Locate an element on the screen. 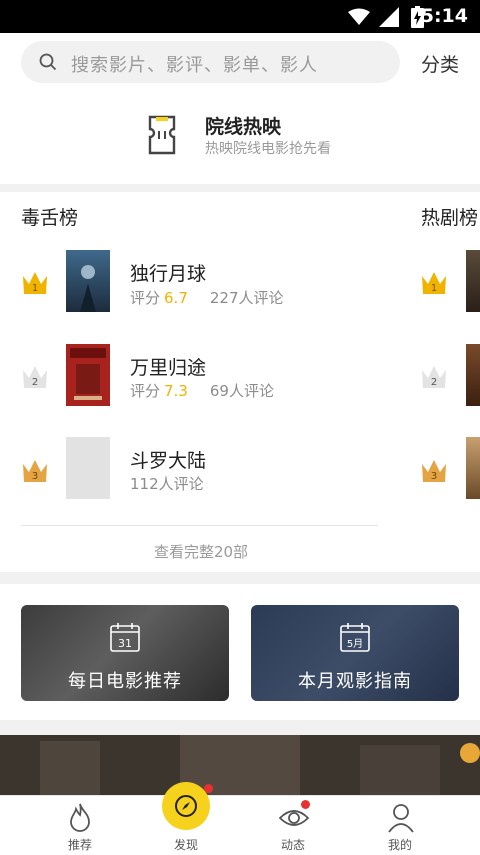  cinema-title: 院线热映 is located at coordinates (243, 127).